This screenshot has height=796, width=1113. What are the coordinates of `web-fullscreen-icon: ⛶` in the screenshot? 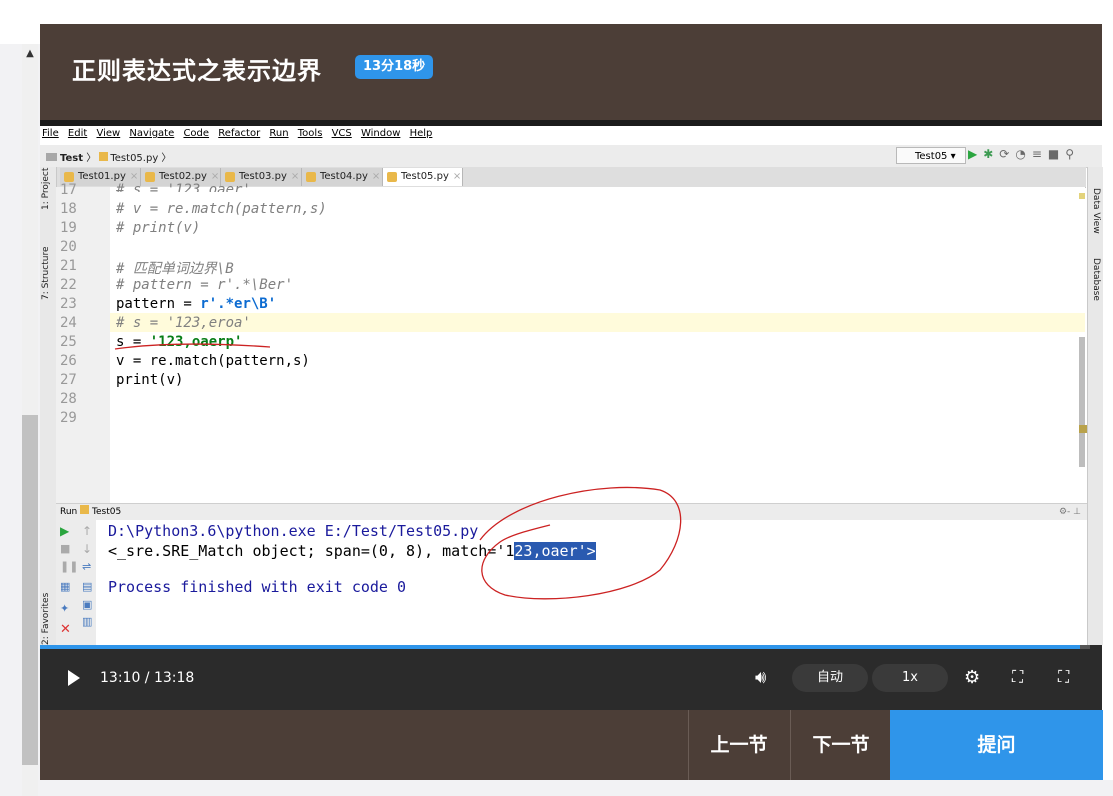 It's located at (1017, 677).